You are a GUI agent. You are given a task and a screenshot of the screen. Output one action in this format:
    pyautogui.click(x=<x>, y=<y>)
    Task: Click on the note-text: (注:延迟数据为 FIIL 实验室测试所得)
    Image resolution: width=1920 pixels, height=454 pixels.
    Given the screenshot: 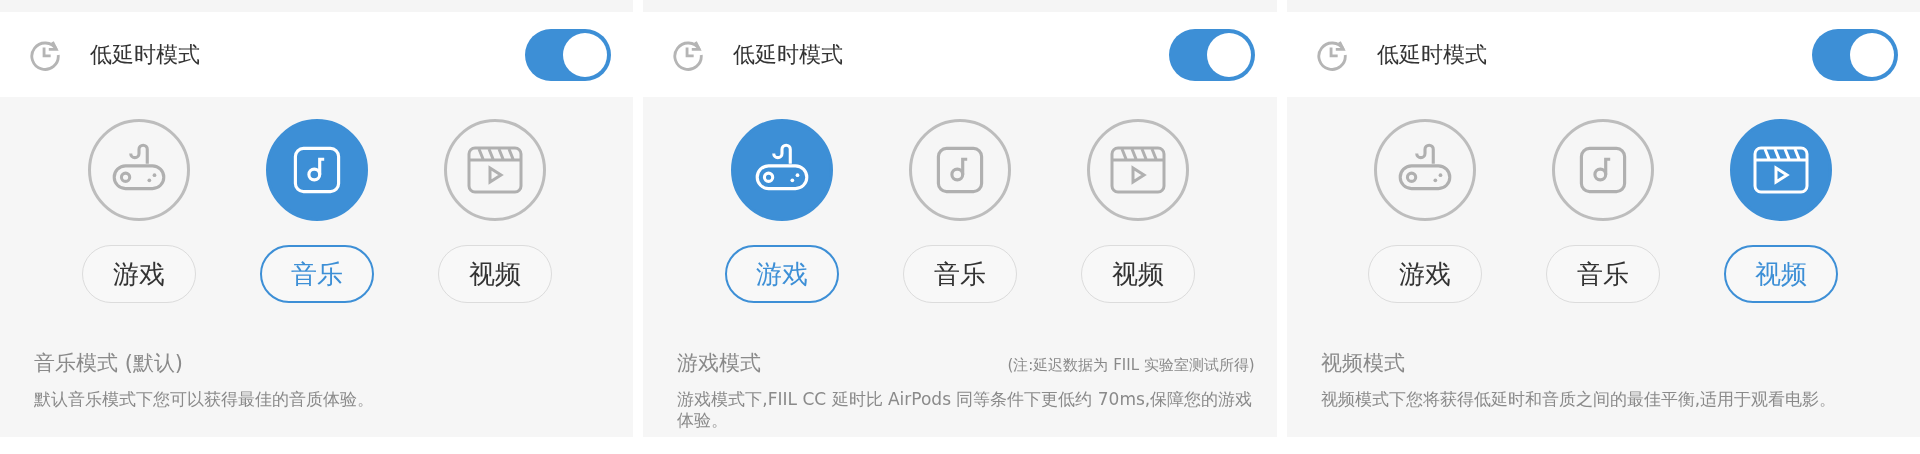 What is the action you would take?
    pyautogui.click(x=1131, y=365)
    